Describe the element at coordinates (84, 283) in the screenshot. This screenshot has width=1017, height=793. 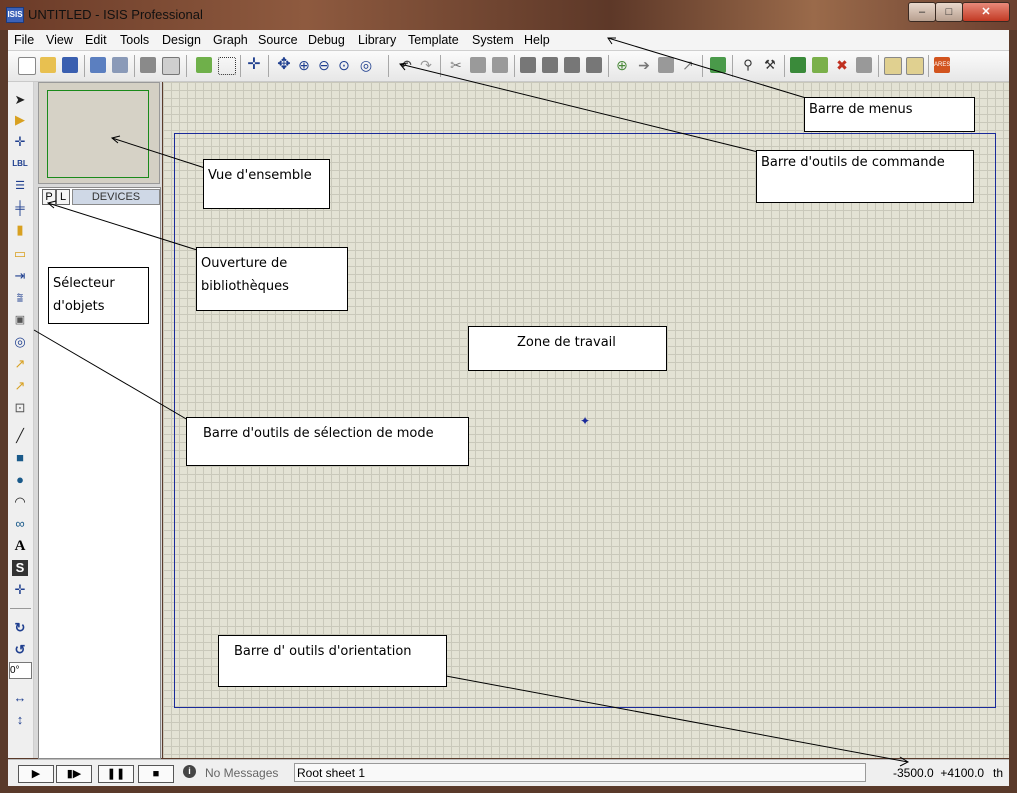
I see `annotation-object-selector-line1: Sélecteur` at that location.